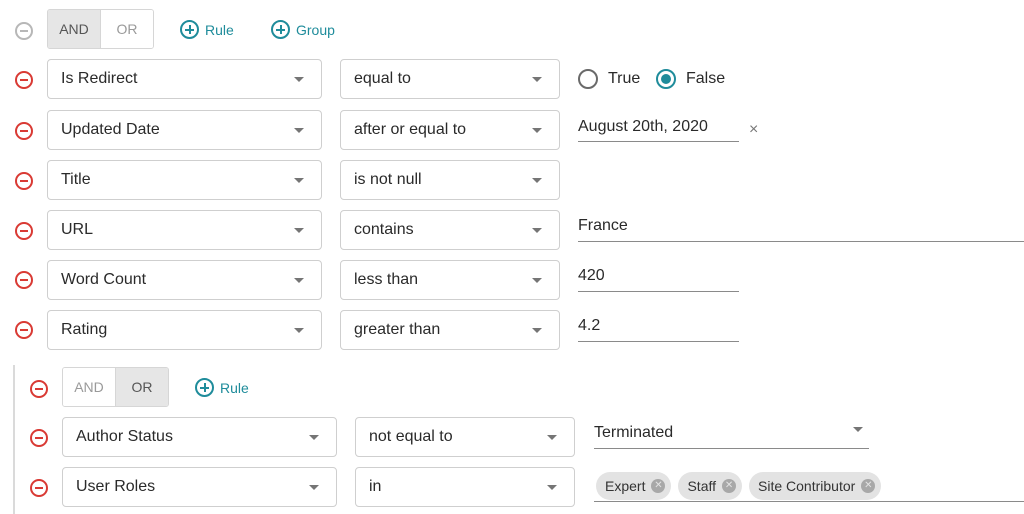 Image resolution: width=1024 pixels, height=514 pixels. Describe the element at coordinates (384, 229) in the screenshot. I see `operator-select-value: contains` at that location.